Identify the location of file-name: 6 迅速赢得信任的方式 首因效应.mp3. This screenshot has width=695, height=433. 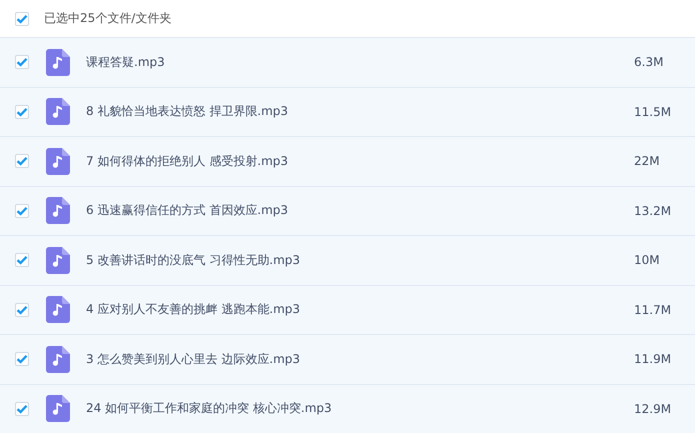
(188, 211).